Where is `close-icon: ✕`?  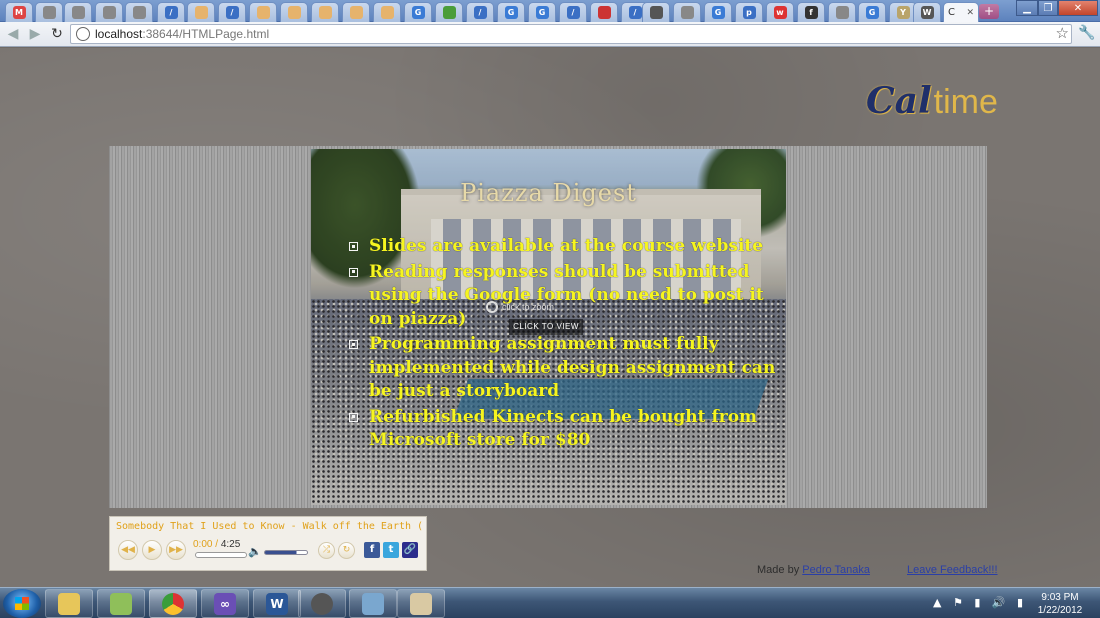
close-icon: ✕ is located at coordinates (970, 13).